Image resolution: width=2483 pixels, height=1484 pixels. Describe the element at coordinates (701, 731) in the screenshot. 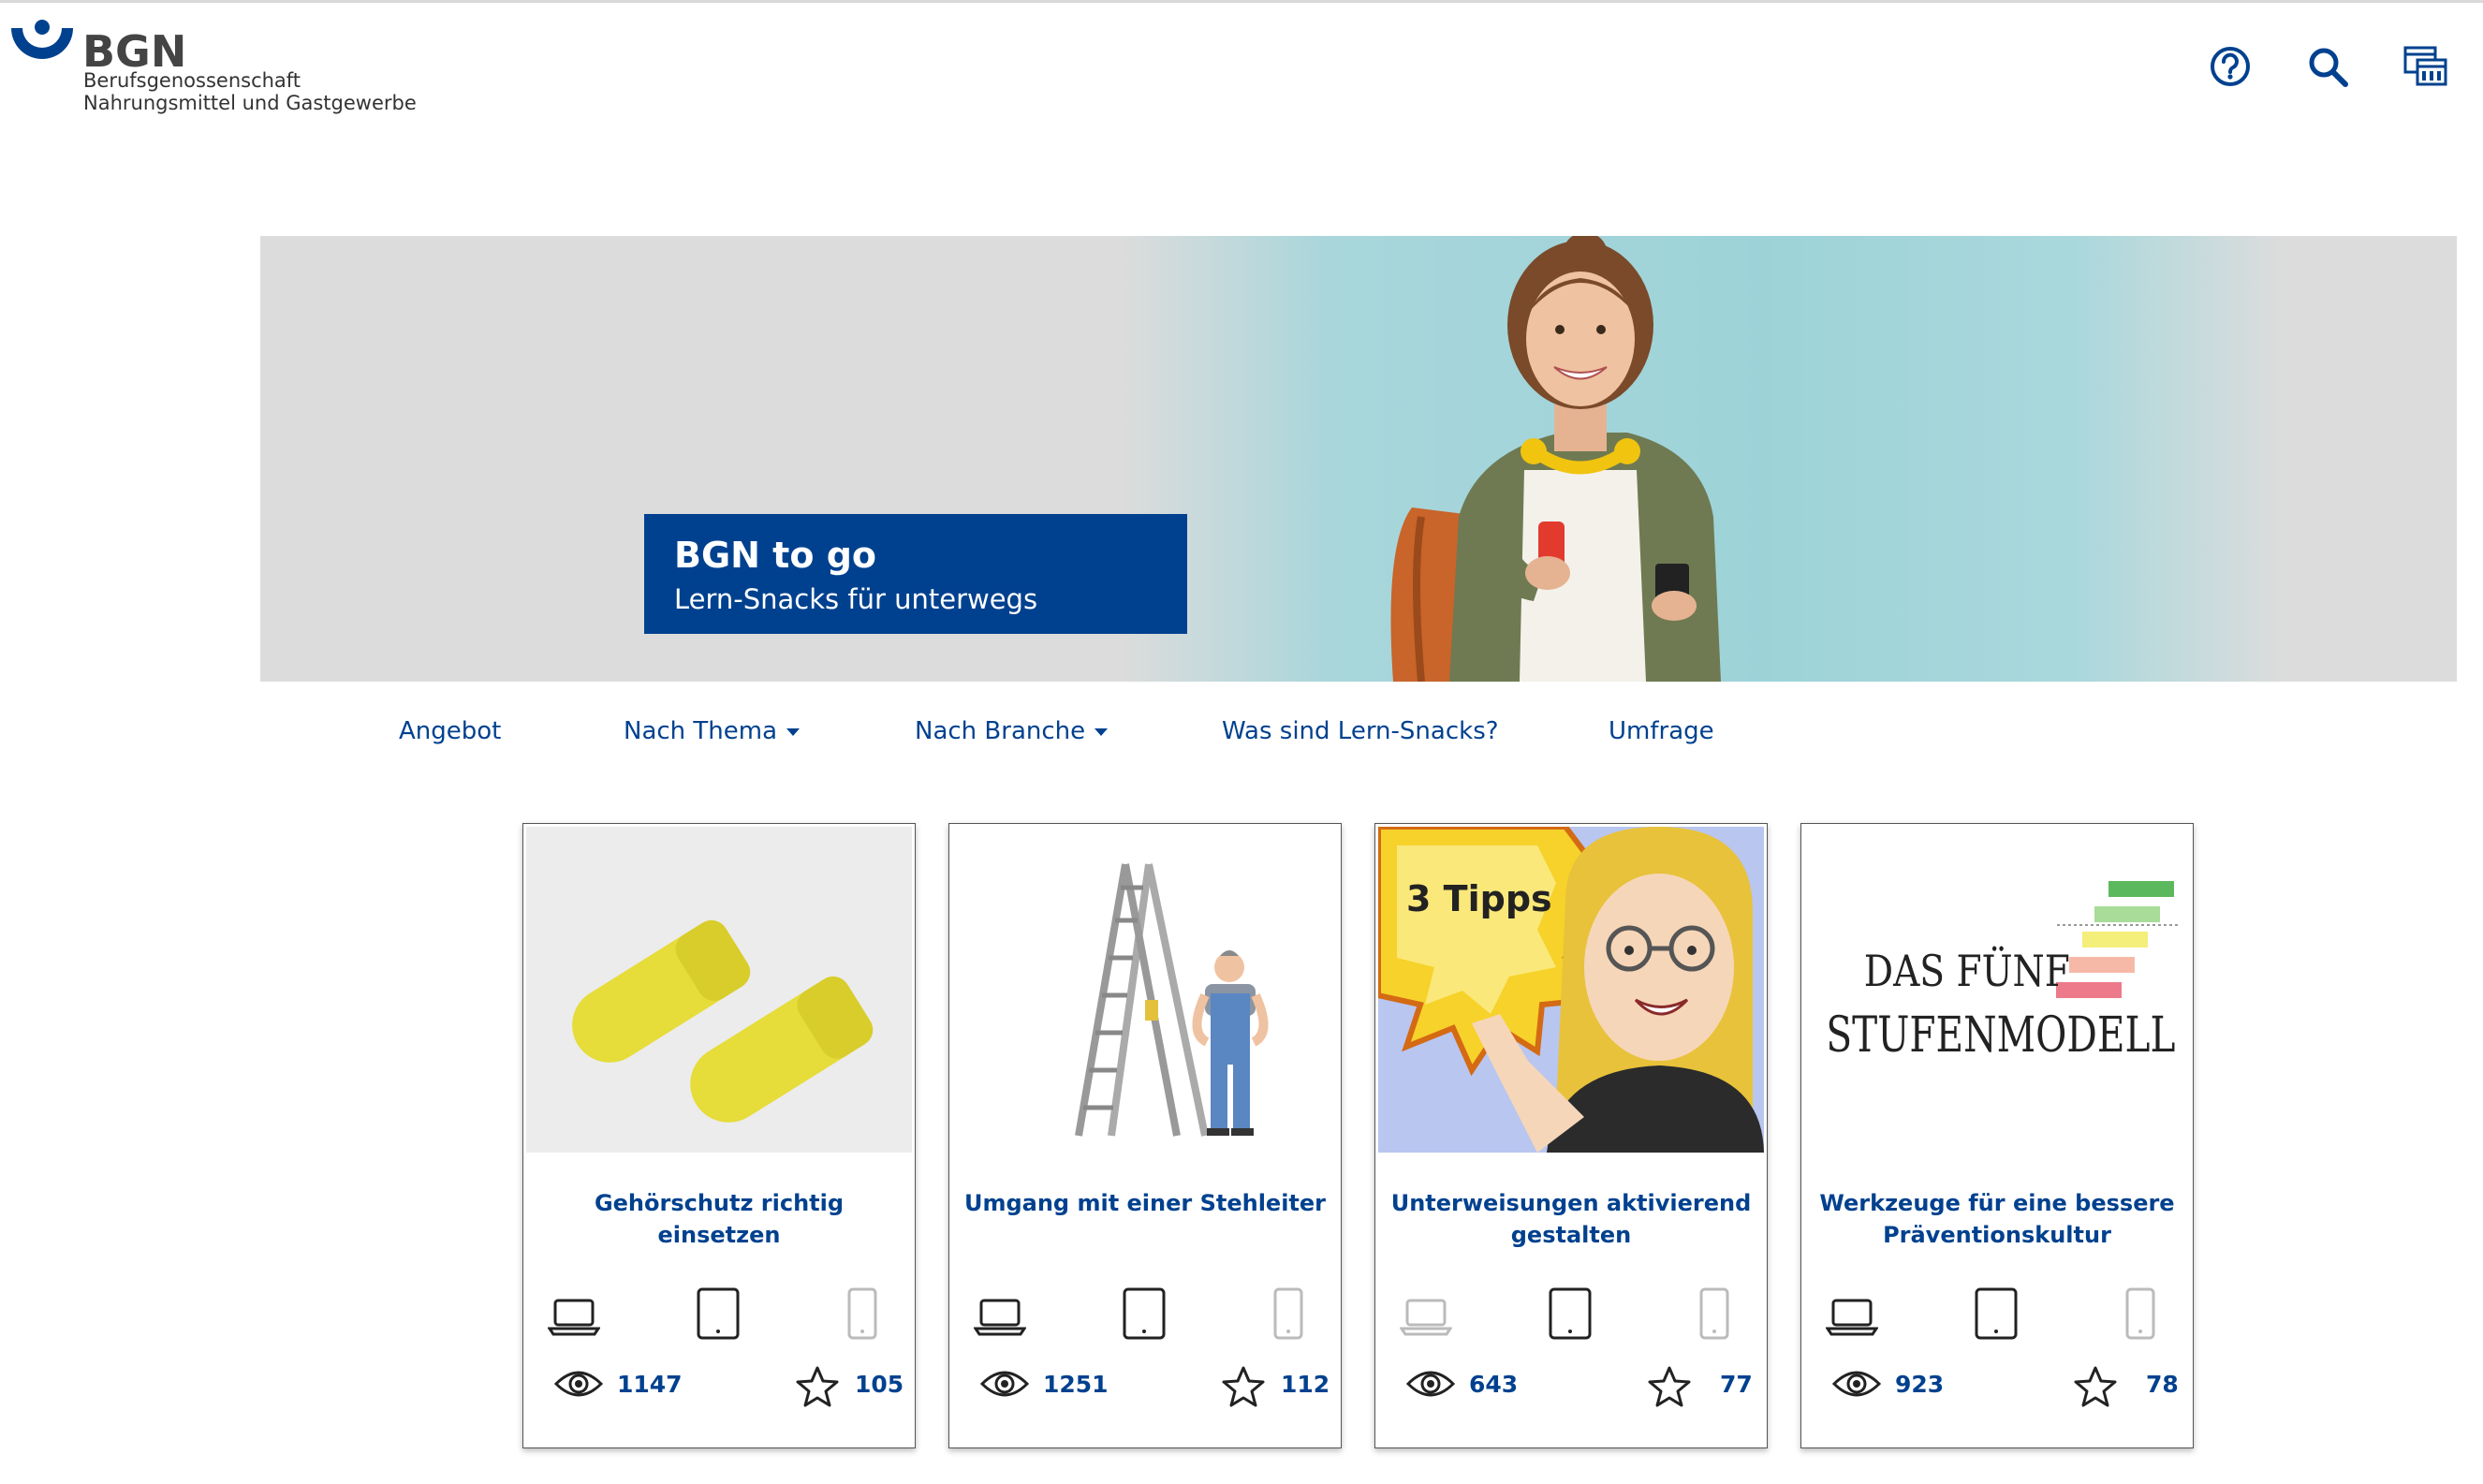

I see `nav-label: Nach Thema` at that location.